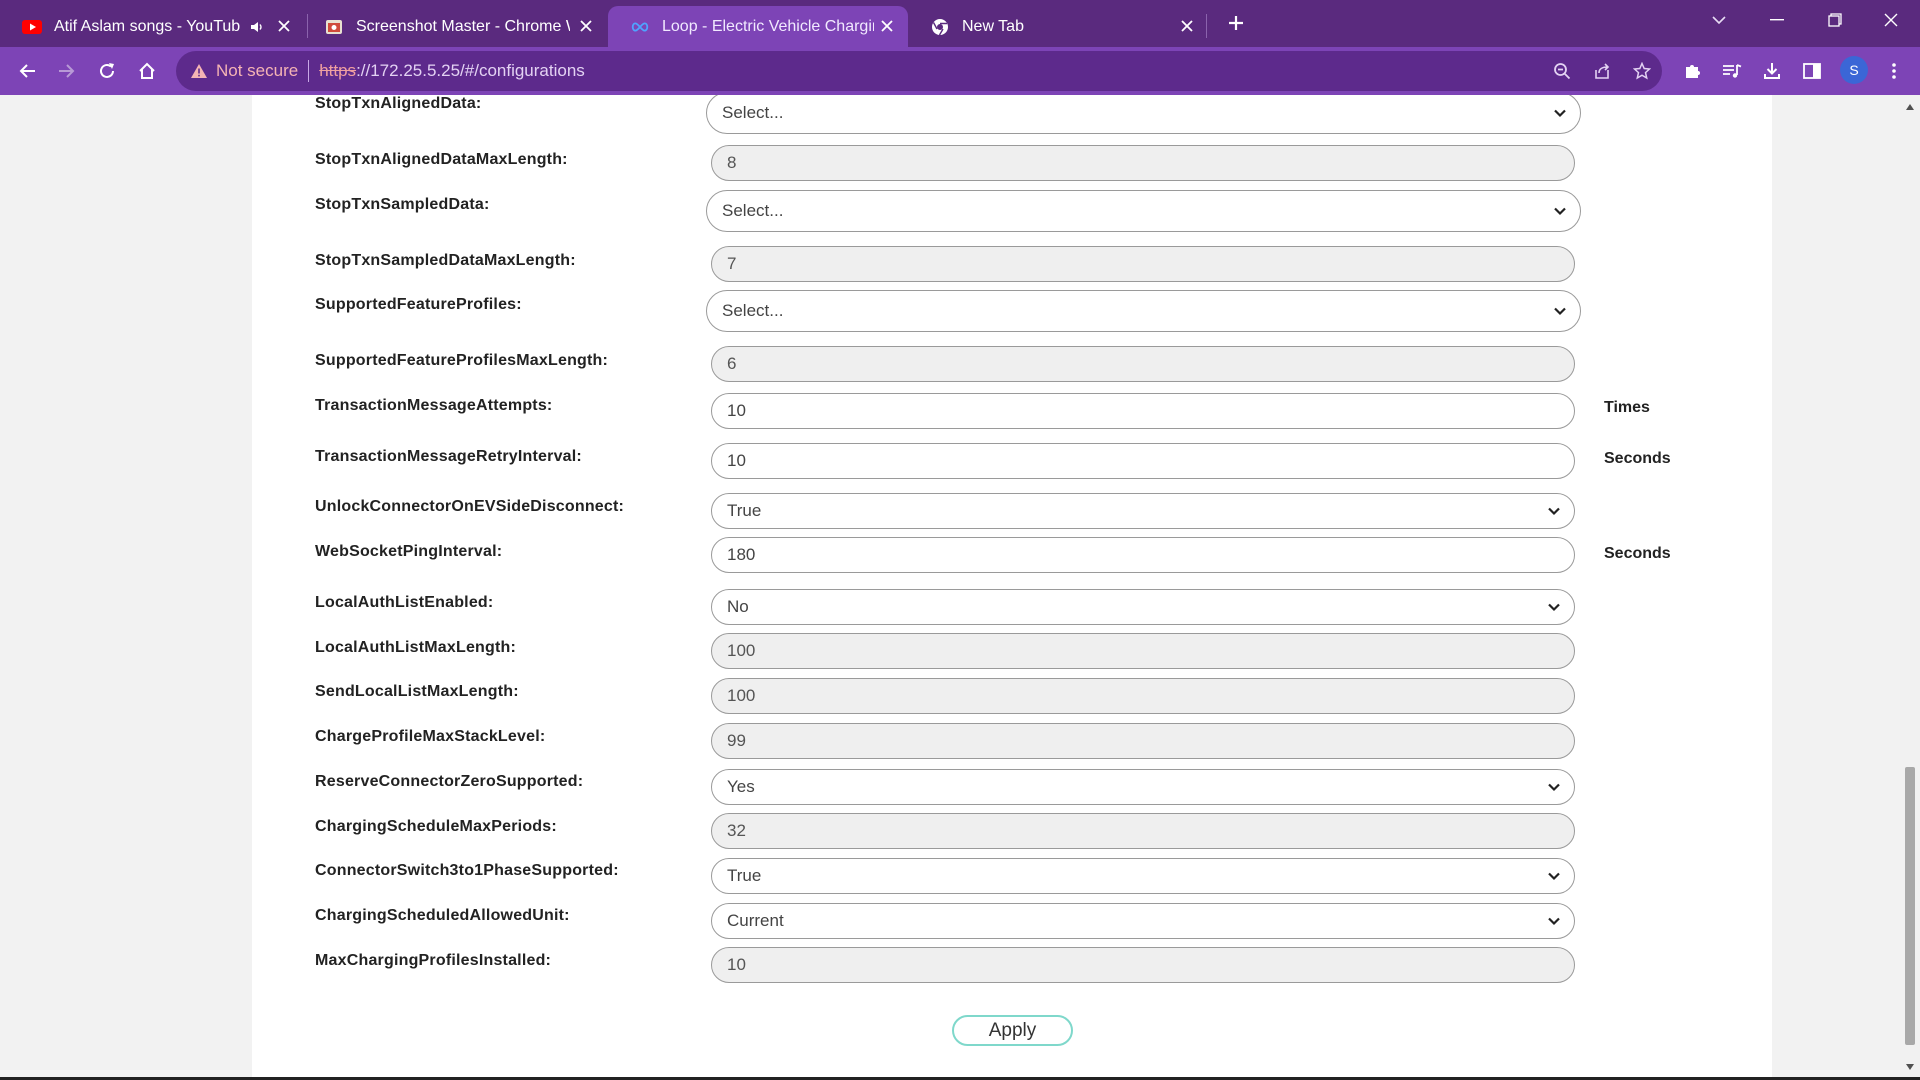 This screenshot has width=1920, height=1080. I want to click on local-auth-list-max-length-field: 100, so click(1143, 651).